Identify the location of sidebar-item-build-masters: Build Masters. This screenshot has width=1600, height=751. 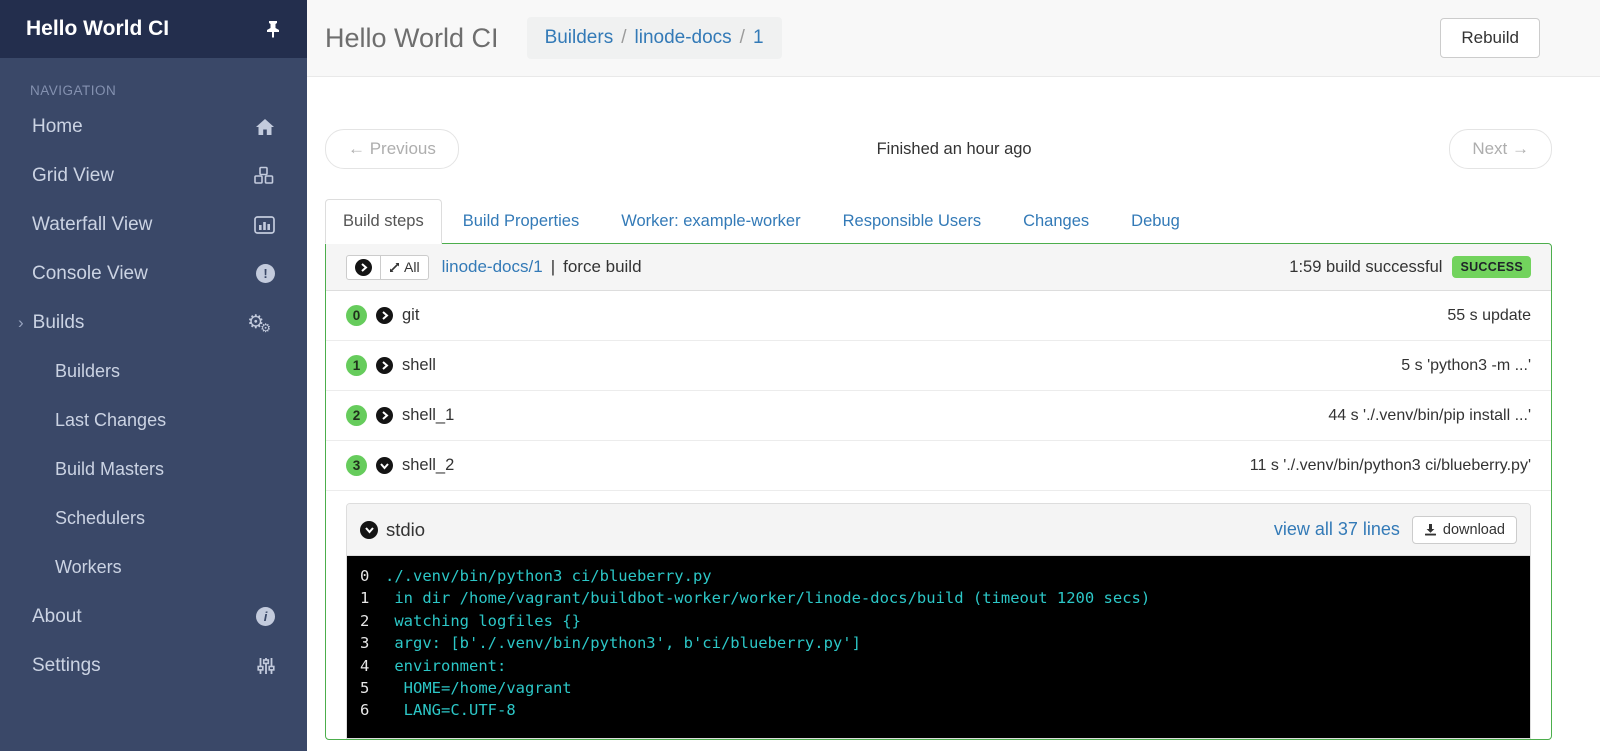
(153, 469).